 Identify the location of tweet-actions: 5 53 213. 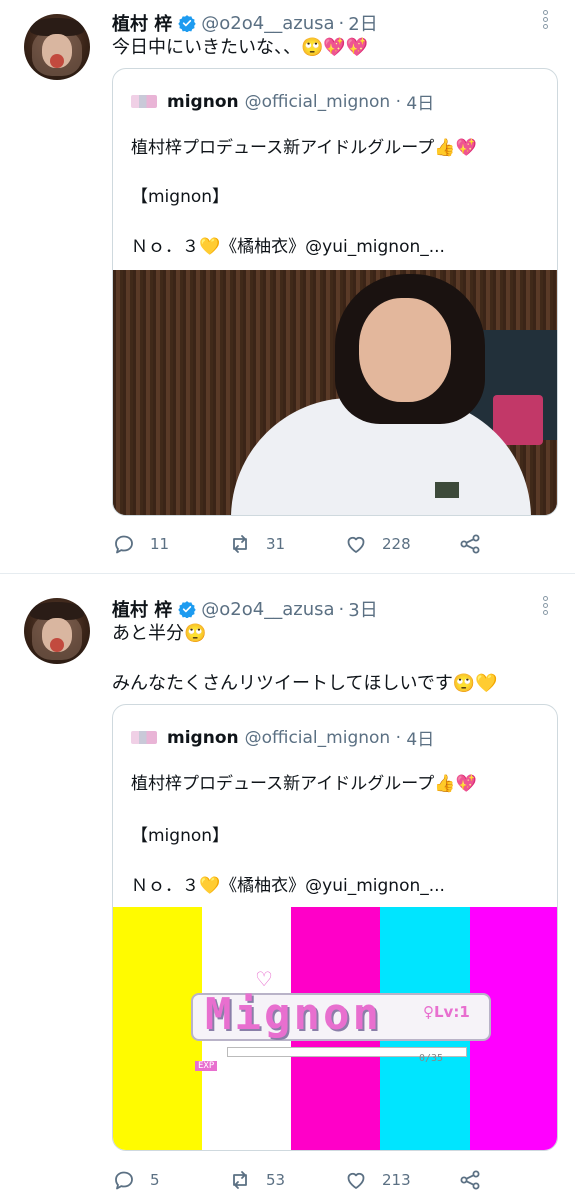
(332, 1181).